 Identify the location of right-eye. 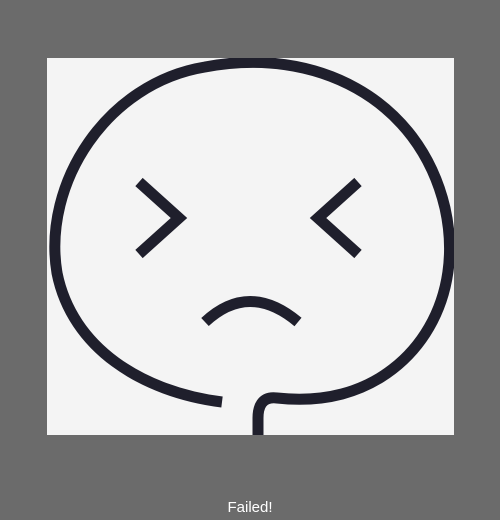
(335, 218).